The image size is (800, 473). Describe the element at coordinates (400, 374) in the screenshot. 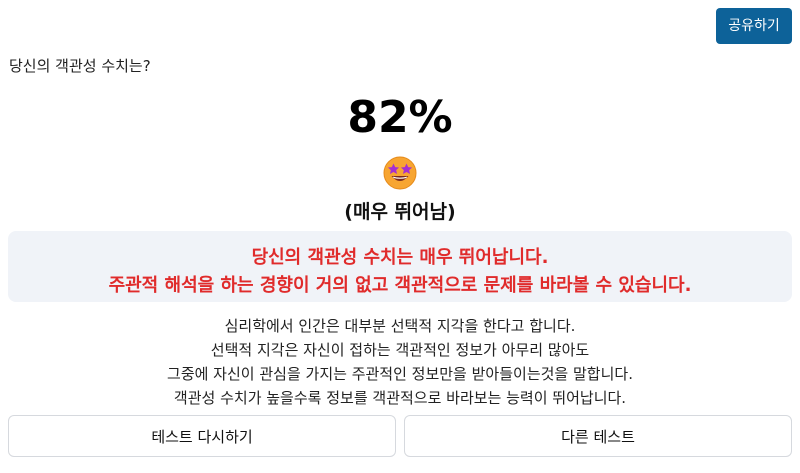

I see `description-line-3: 그중에 자신이 관심을 가지는 주관적인 정보만을 받아들이는것을 말합니다.` at that location.